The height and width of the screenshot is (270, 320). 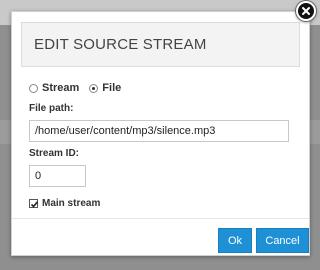 What do you see at coordinates (61, 88) in the screenshot?
I see `stream-radio-label: Stream` at bounding box center [61, 88].